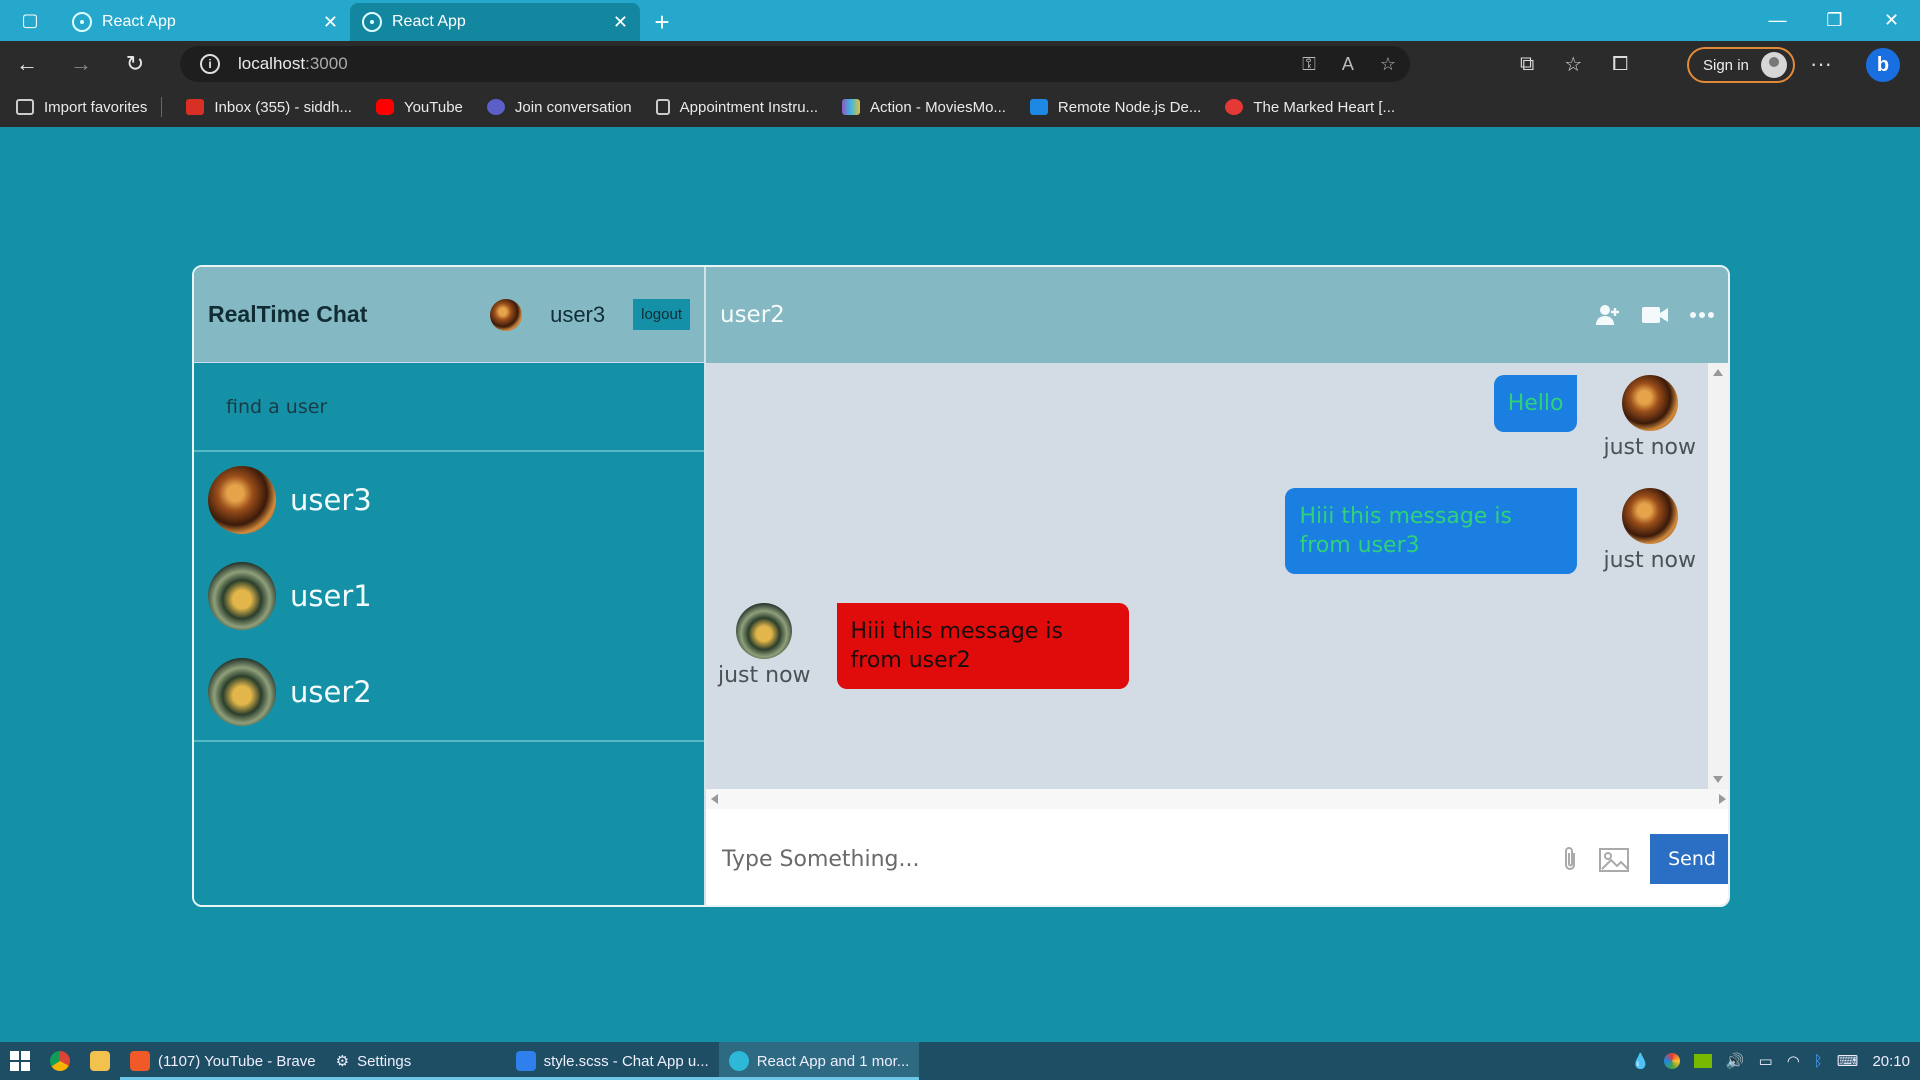 Image resolution: width=1920 pixels, height=1080 pixels. Describe the element at coordinates (100, 1061) in the screenshot. I see `file-explorer-taskbar-icon` at that location.